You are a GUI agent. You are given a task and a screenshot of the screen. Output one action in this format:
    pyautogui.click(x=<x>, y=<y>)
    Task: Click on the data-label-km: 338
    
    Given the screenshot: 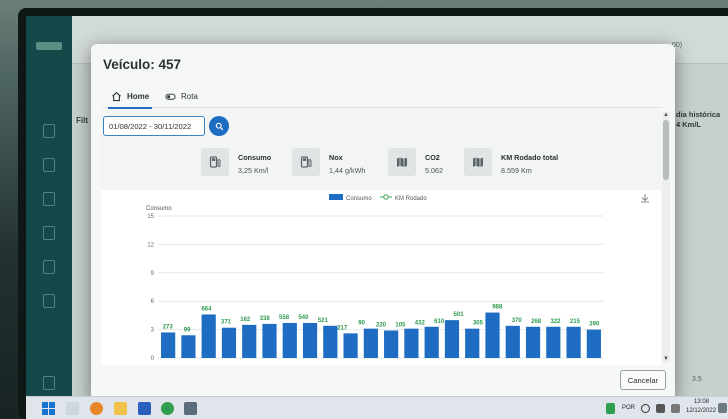 What is the action you would take?
    pyautogui.click(x=265, y=319)
    